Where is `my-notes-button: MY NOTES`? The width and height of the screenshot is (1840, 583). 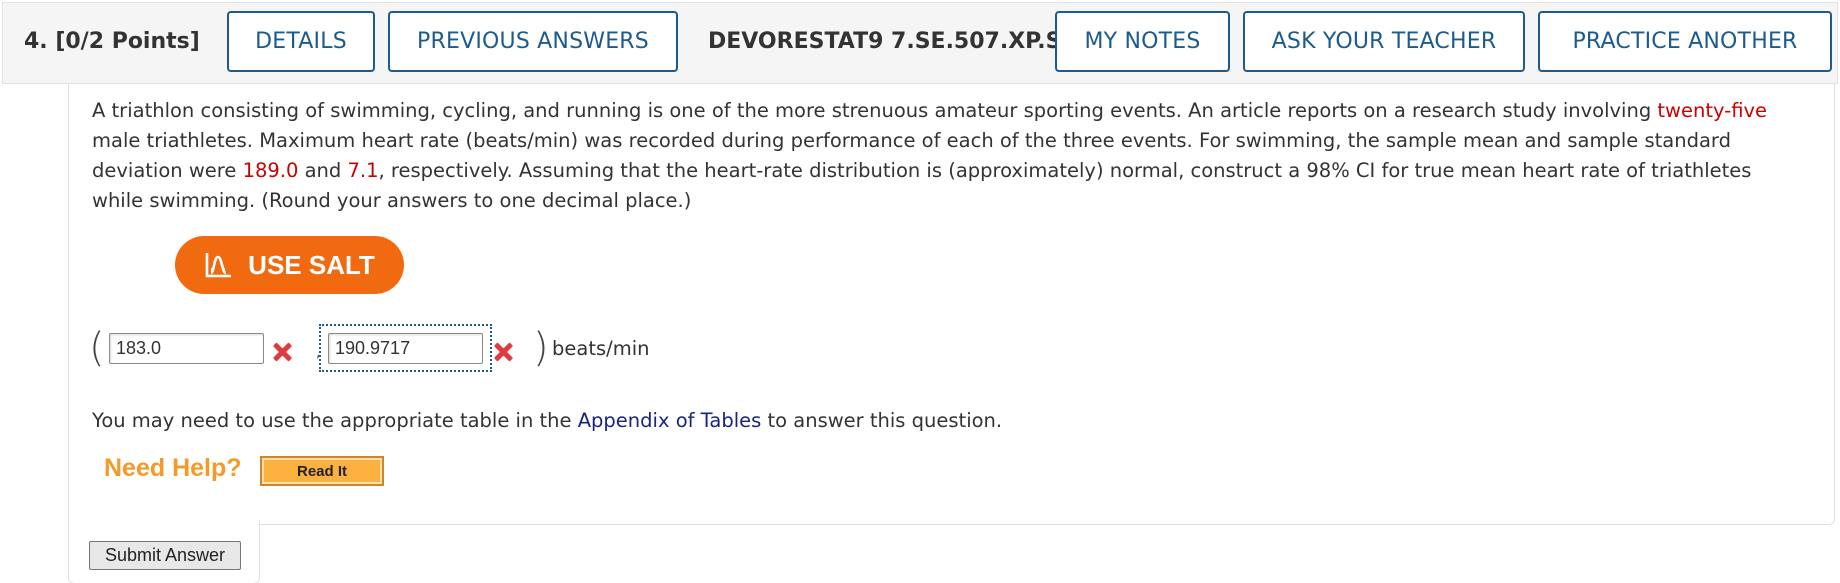
my-notes-button: MY NOTES is located at coordinates (1142, 41).